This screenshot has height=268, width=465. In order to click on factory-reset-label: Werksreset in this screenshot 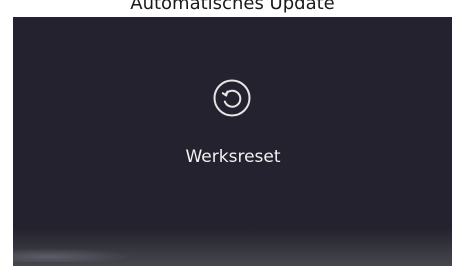, I will do `click(233, 157)`.